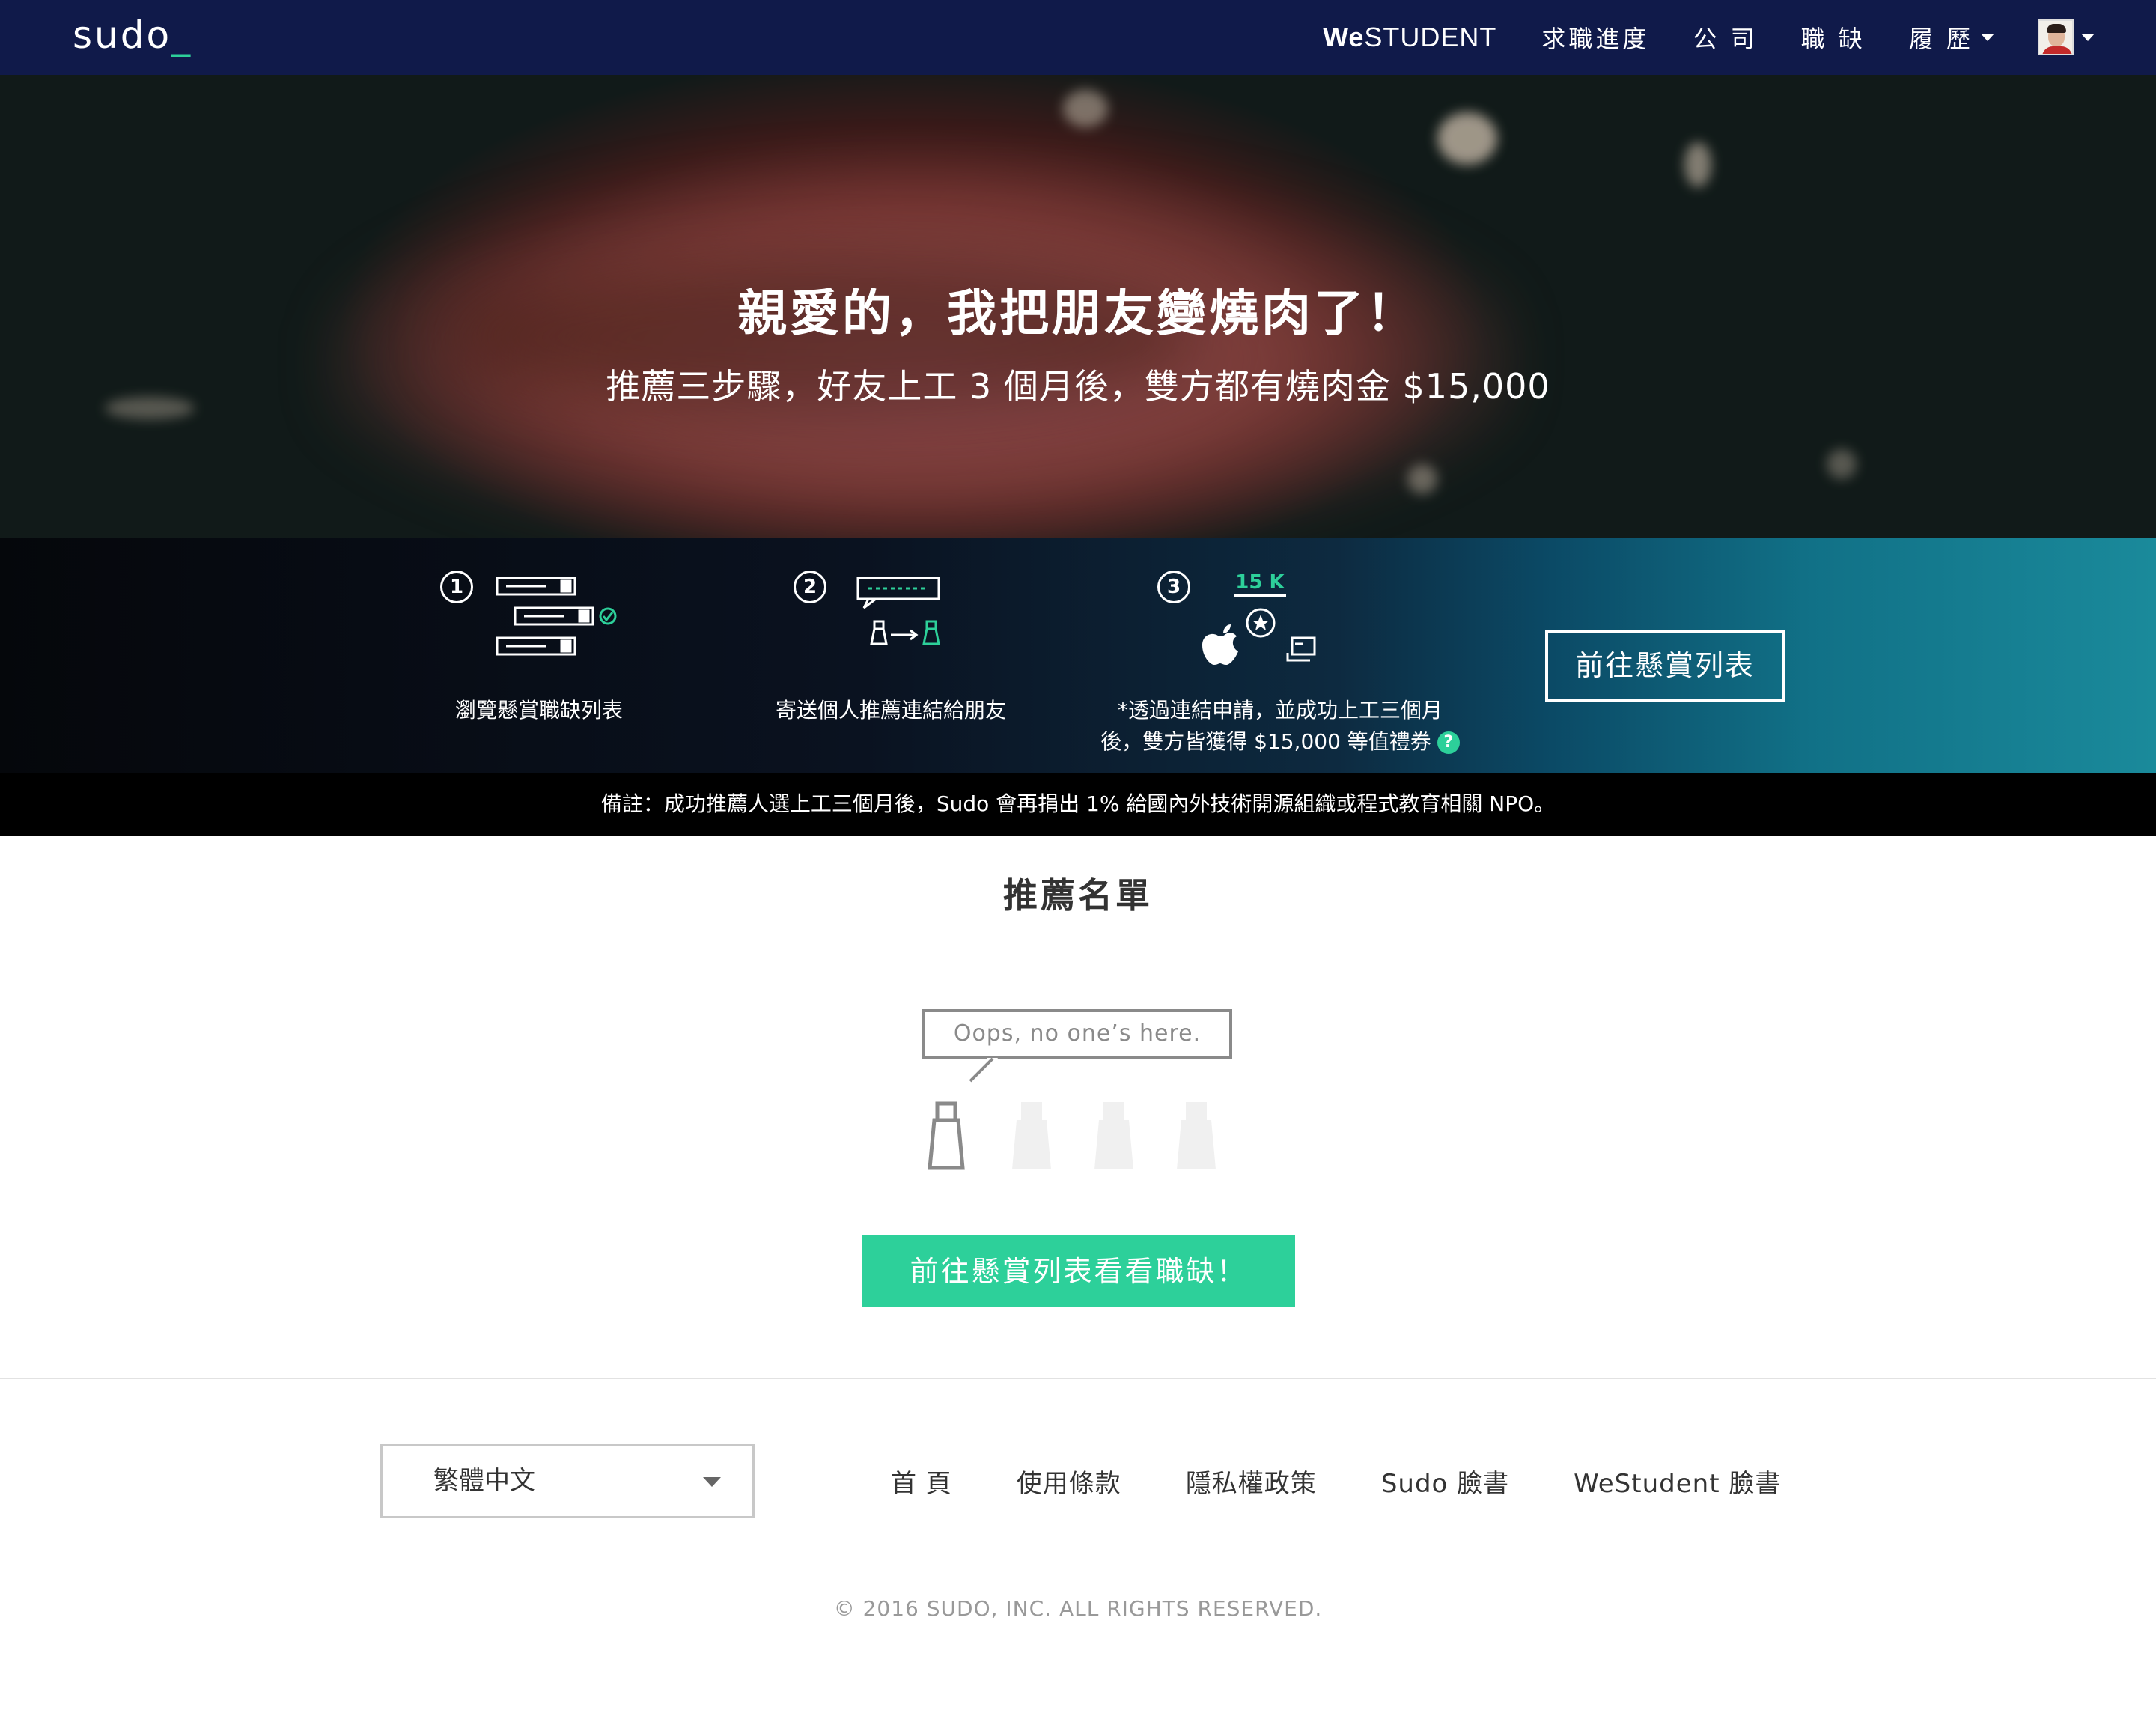 The height and width of the screenshot is (1734, 2156). Describe the element at coordinates (538, 710) in the screenshot. I see `step-1-label: 瀏覽懸賞職缺列表` at that location.